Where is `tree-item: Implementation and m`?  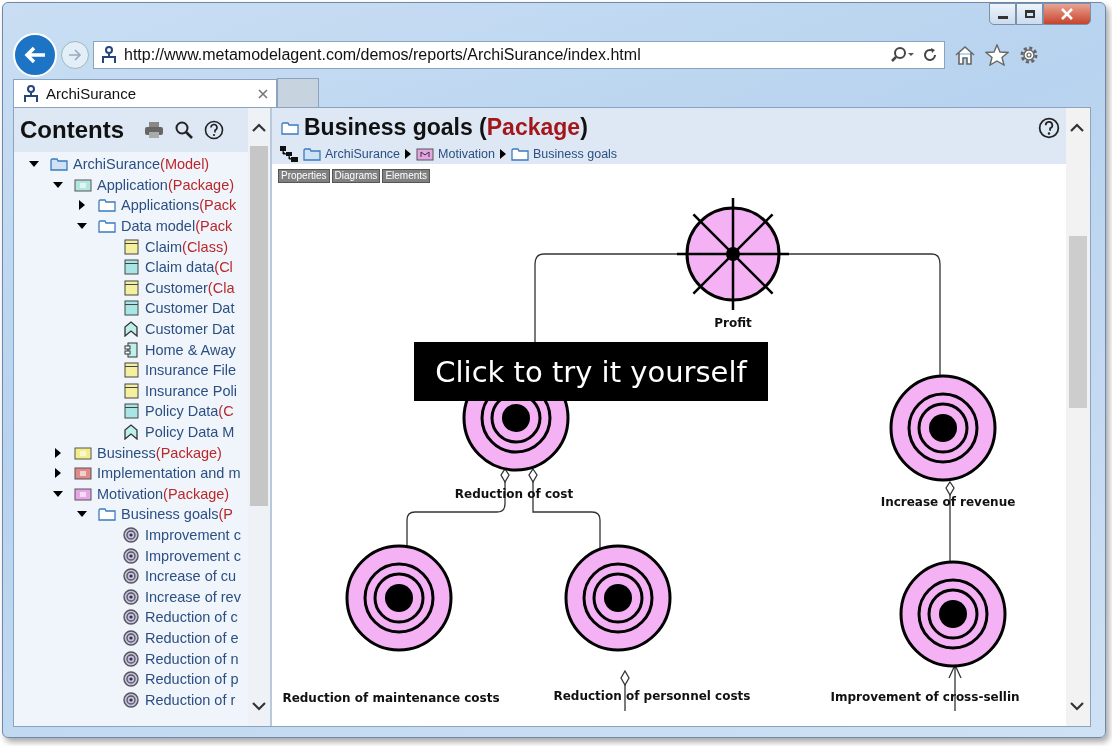 tree-item: Implementation and m is located at coordinates (169, 473).